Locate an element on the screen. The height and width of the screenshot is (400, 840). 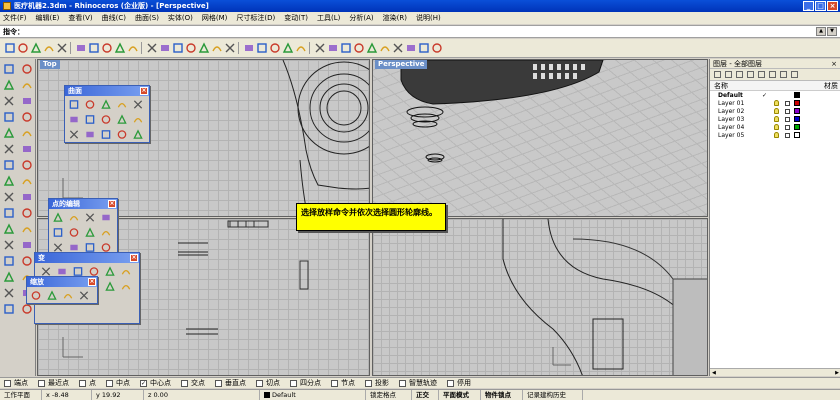
polygon-icon is located at coordinates (26, 133).